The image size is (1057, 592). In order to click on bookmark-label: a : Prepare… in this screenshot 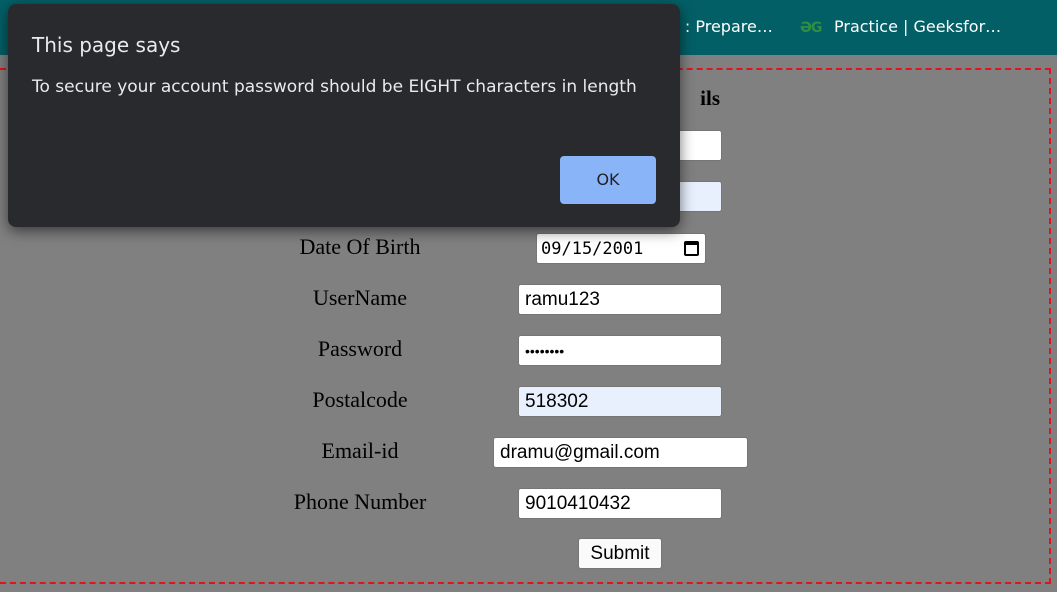, I will do `click(721, 26)`.